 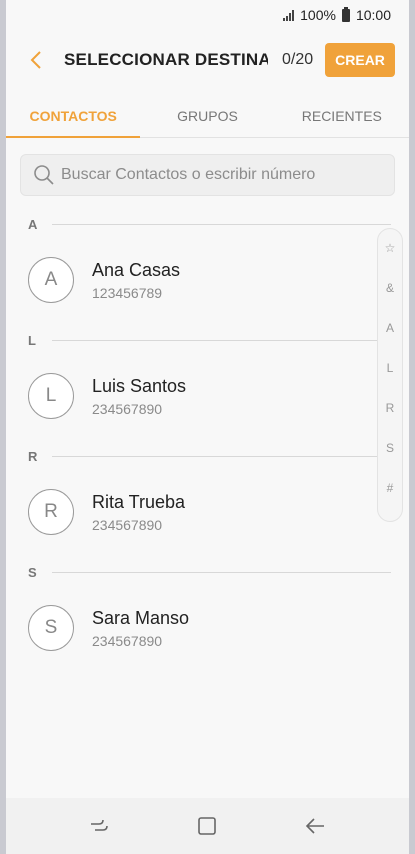 I want to click on avatar: R, so click(x=51, y=512).